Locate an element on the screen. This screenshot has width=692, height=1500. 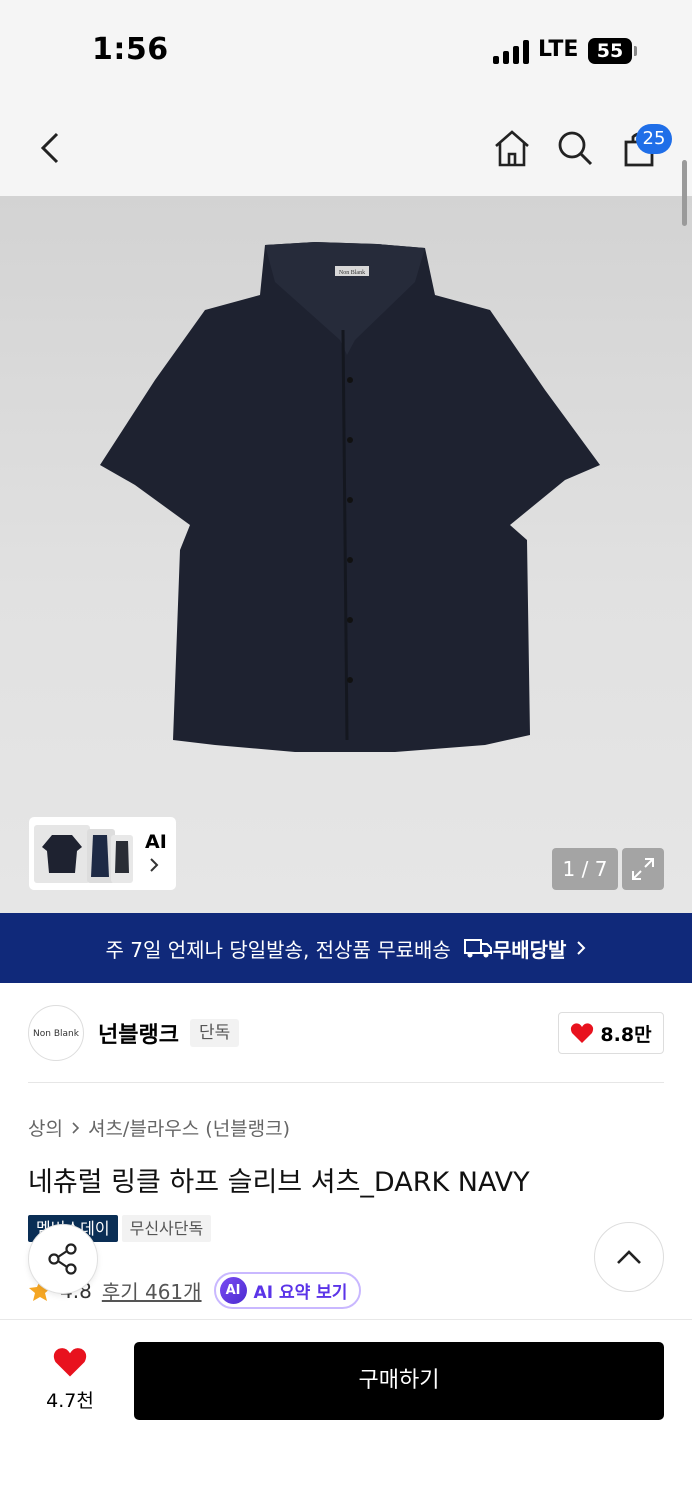
home-button is located at coordinates (512, 148).